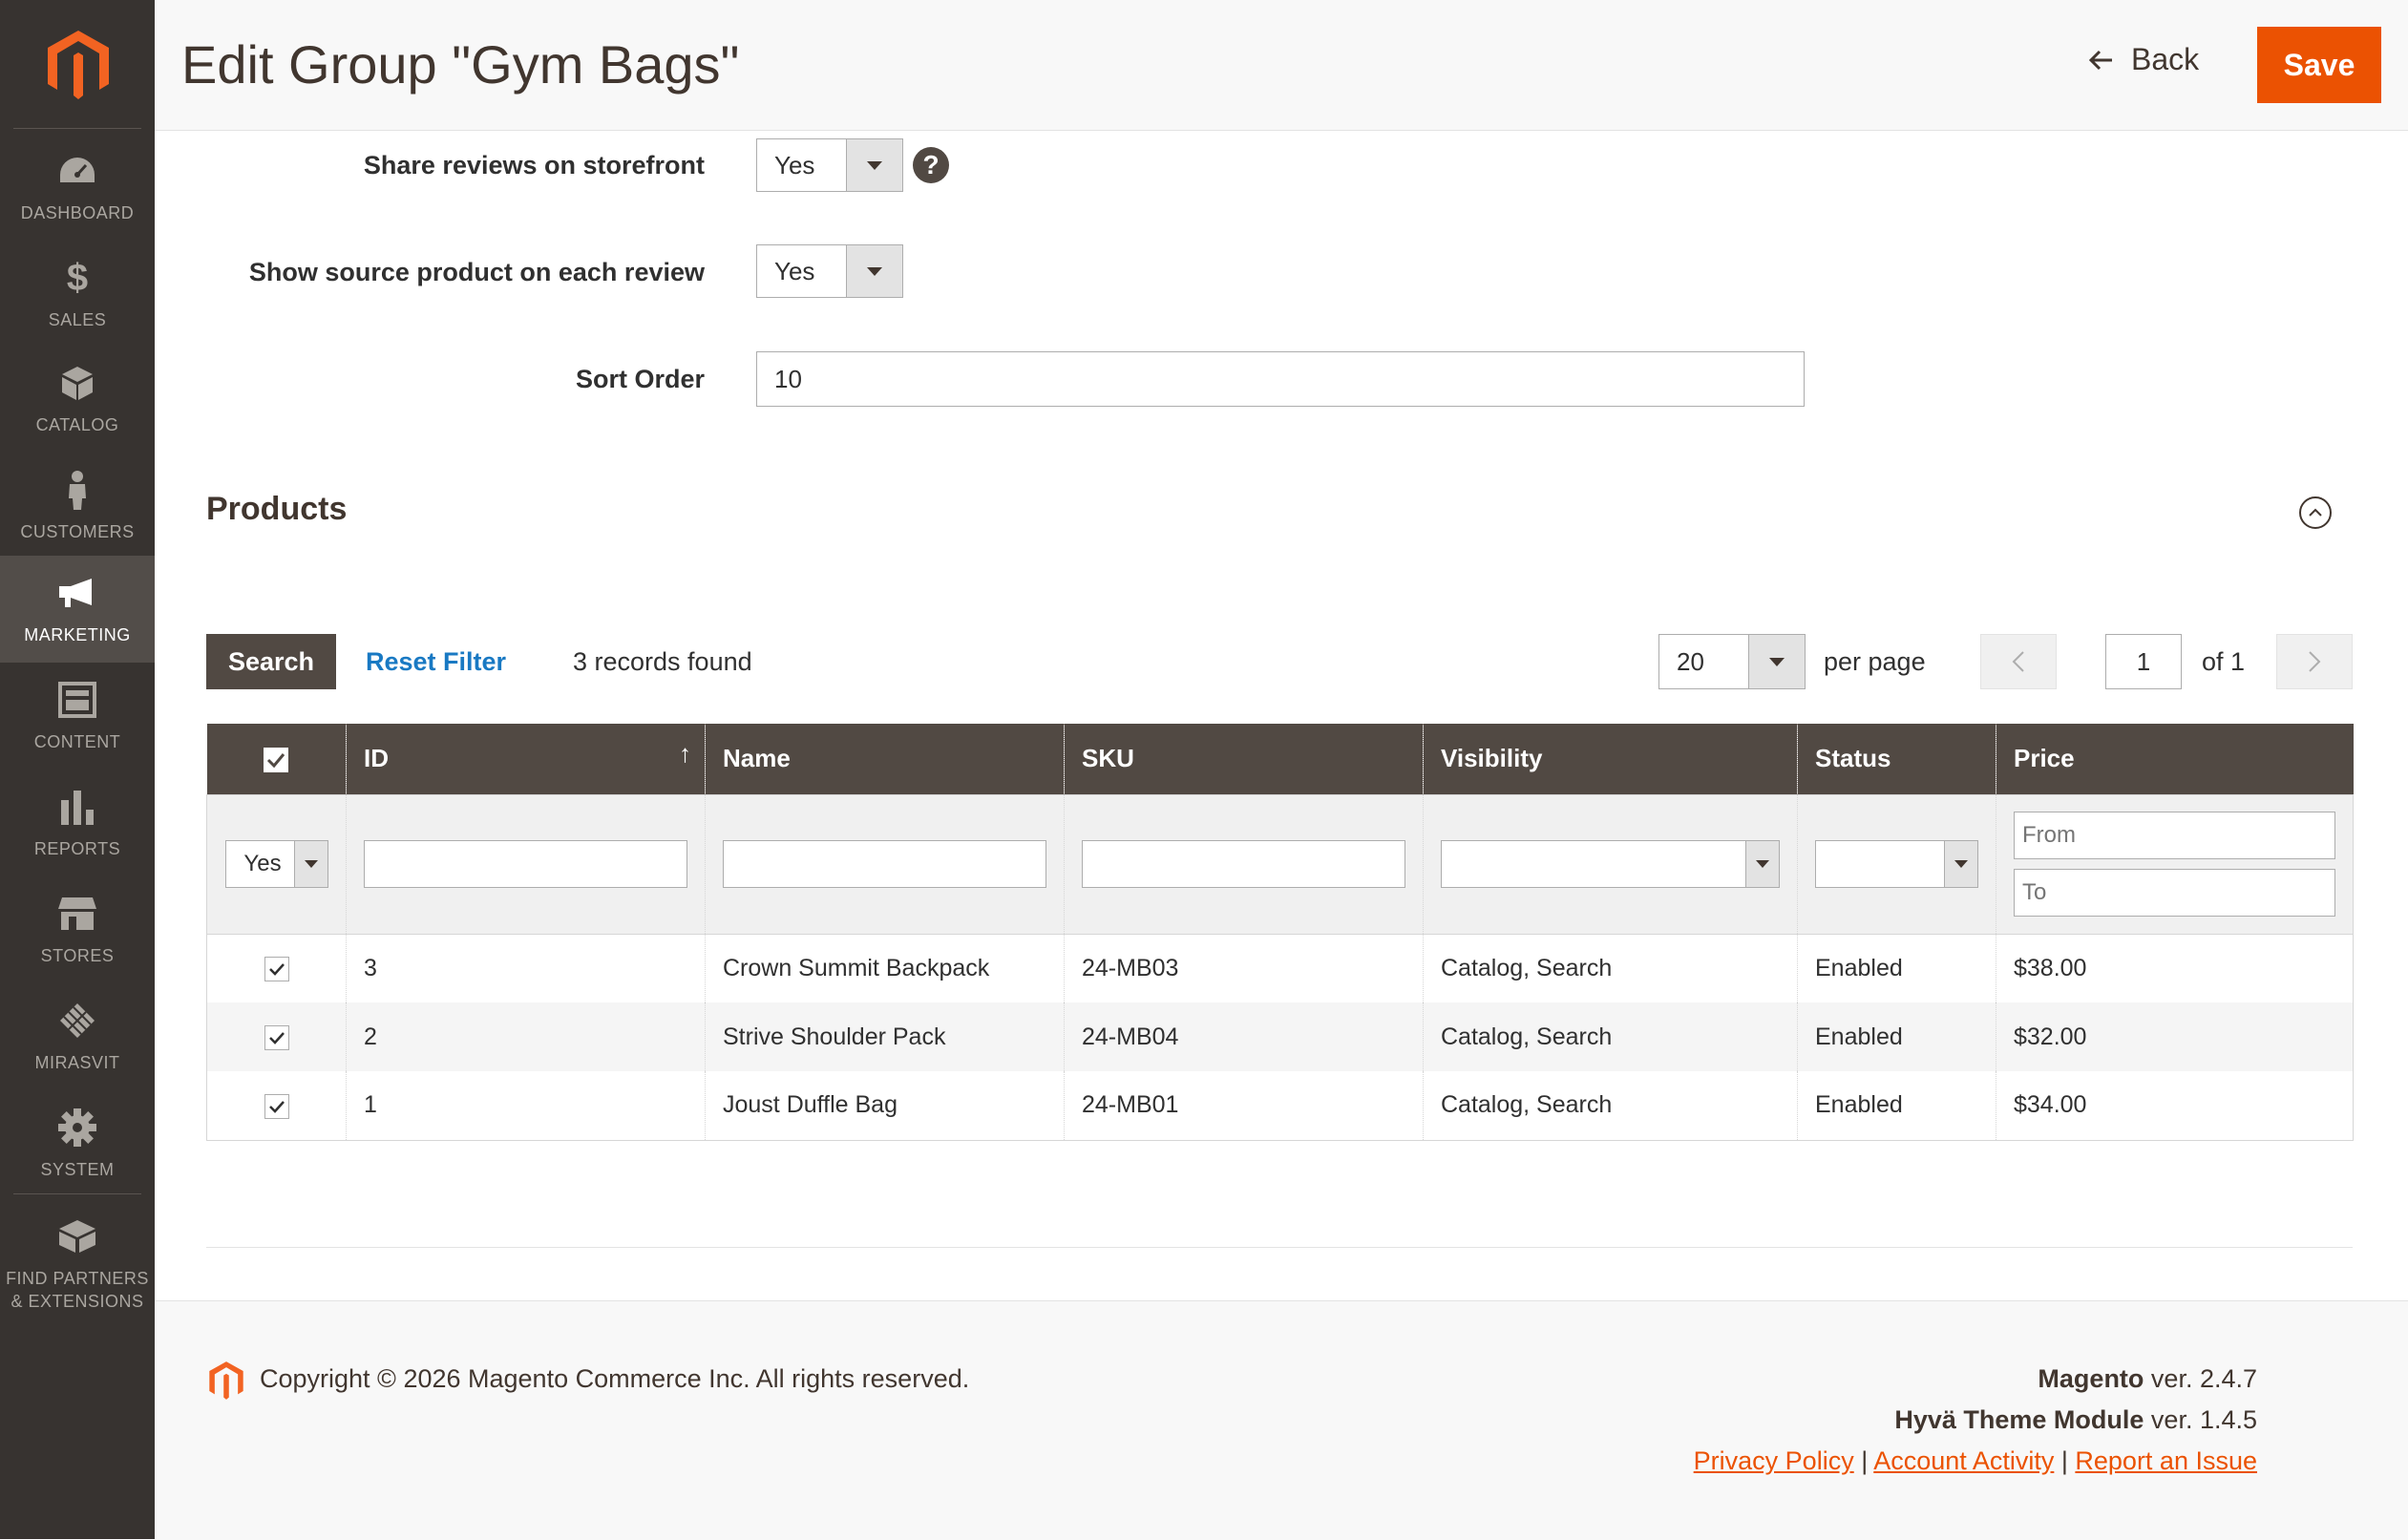 The image size is (2408, 1540). Describe the element at coordinates (885, 968) in the screenshot. I see `cell-name: Crown Summit Backpack` at that location.